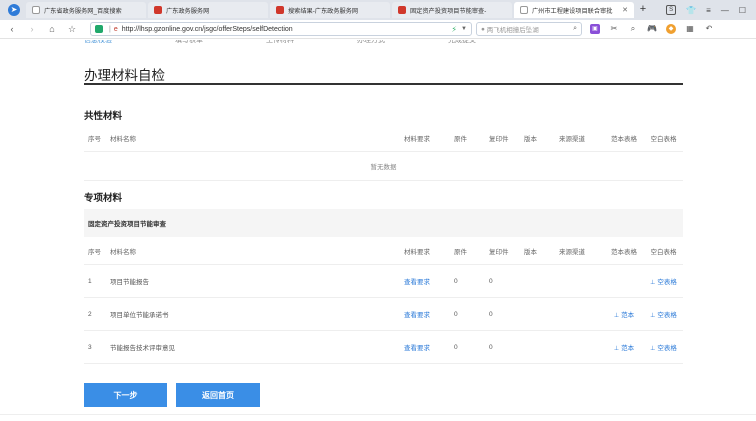 Image resolution: width=756 pixels, height=421 pixels. What do you see at coordinates (663, 139) in the screenshot?
I see `col-blank: 空白表格` at bounding box center [663, 139].